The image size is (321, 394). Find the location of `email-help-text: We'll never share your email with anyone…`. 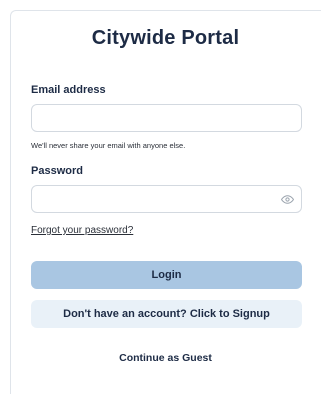

email-help-text: We'll never share your email with anyone… is located at coordinates (108, 145).